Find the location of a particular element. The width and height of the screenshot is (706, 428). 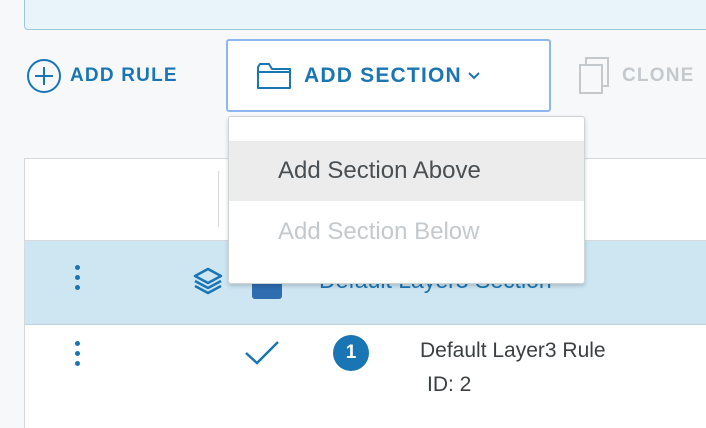

clone-label: CLONE is located at coordinates (658, 75).